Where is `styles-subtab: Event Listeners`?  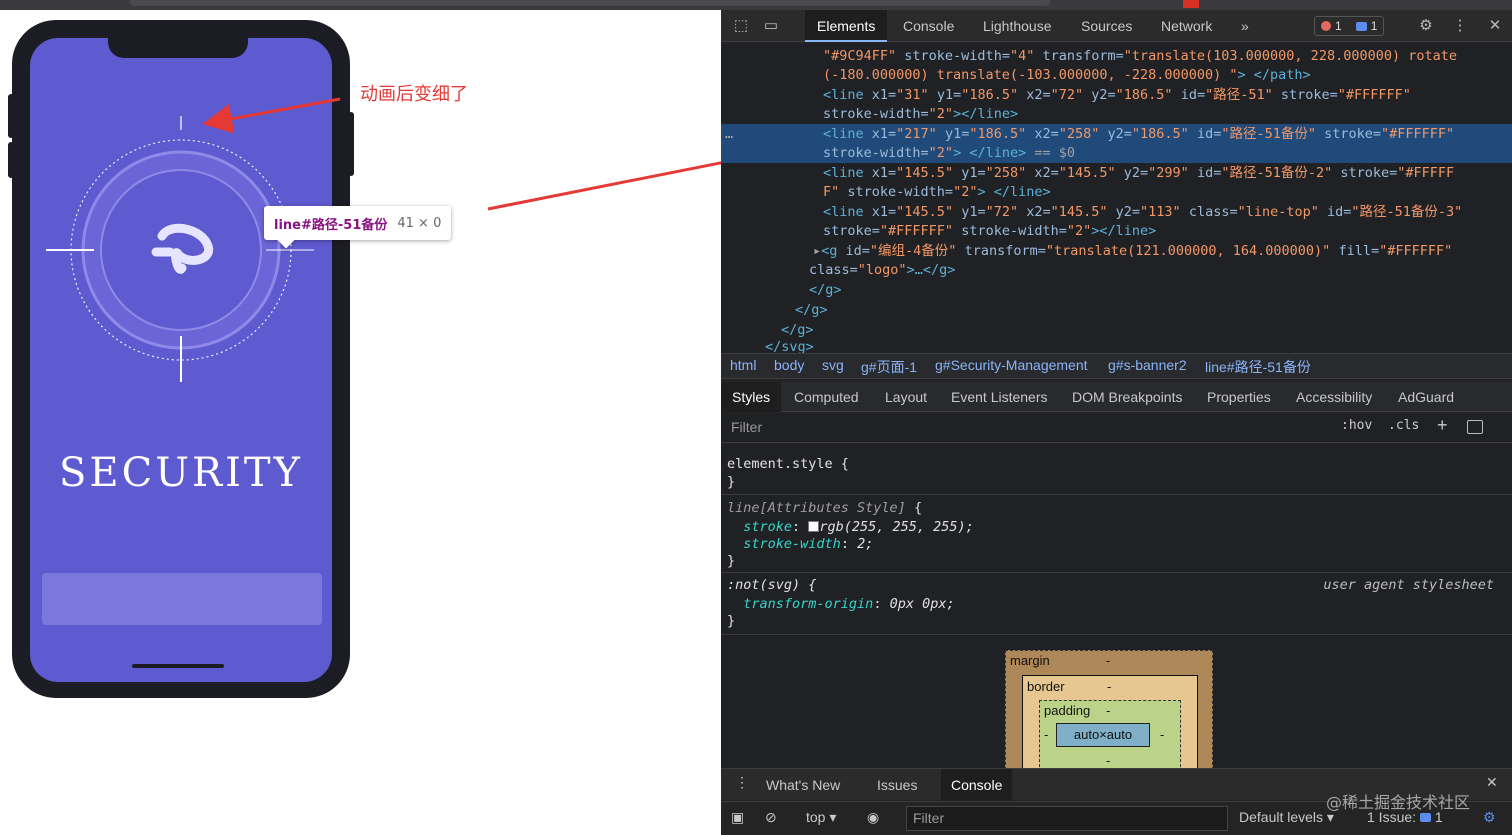 styles-subtab: Event Listeners is located at coordinates (999, 397).